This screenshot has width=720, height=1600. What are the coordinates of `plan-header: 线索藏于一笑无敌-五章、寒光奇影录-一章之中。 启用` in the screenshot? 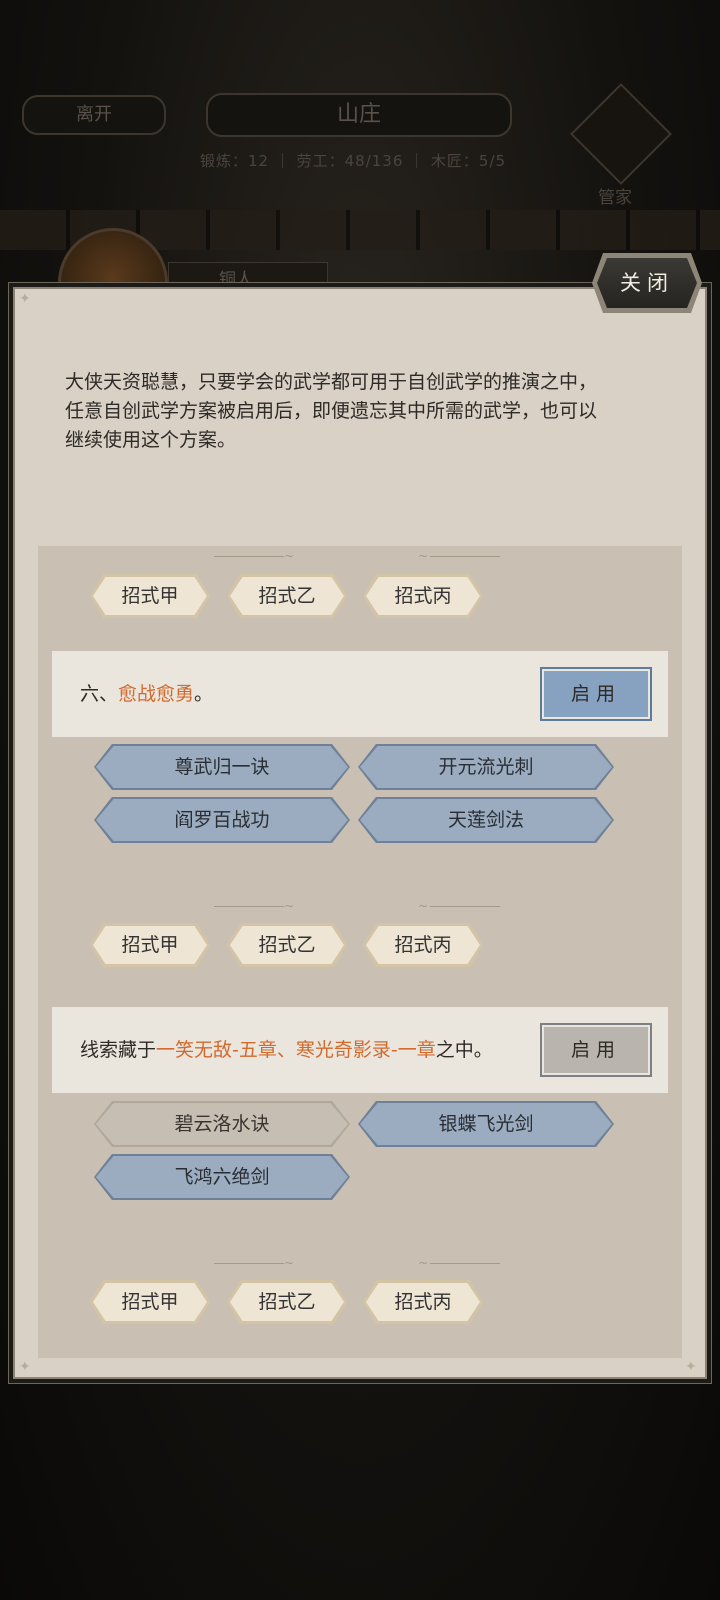 It's located at (360, 1050).